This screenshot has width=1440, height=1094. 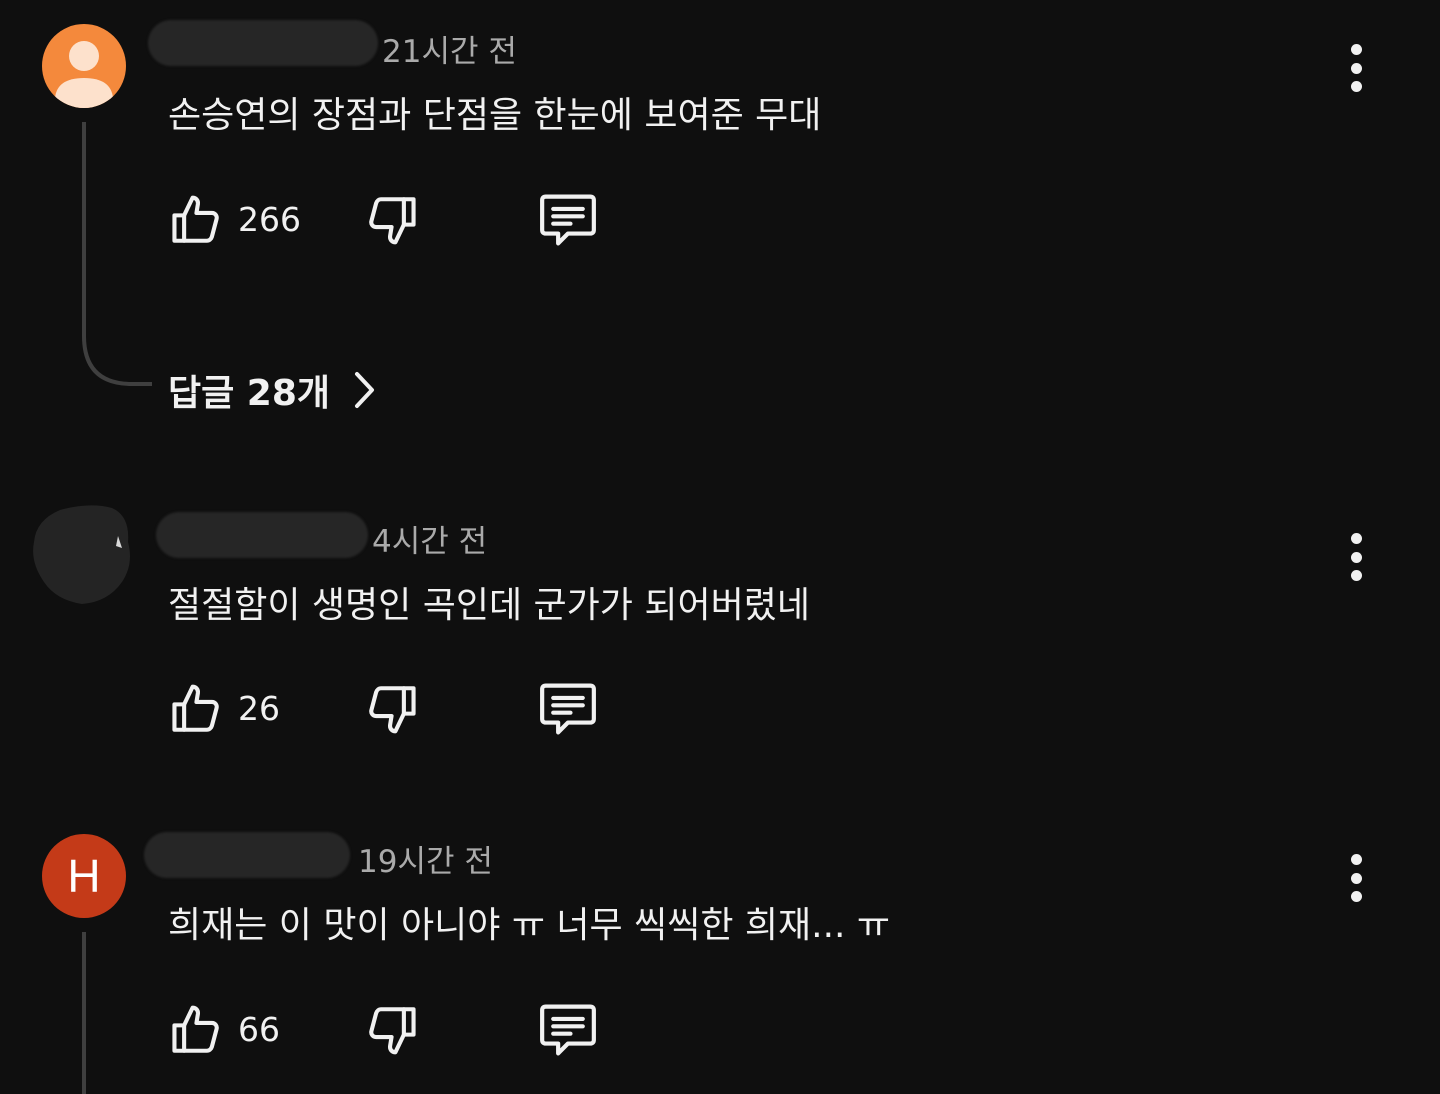 I want to click on comment-timestamp: 4시간 전, so click(x=430, y=542).